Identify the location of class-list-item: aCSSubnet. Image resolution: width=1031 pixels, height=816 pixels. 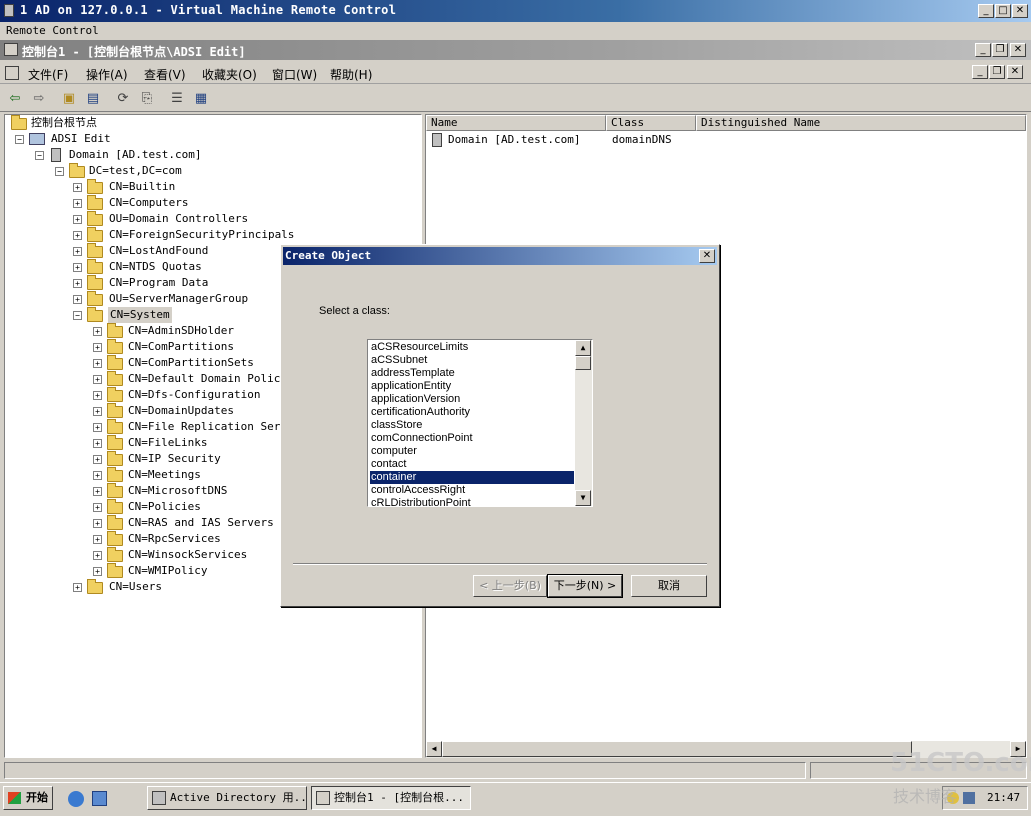
(472, 360).